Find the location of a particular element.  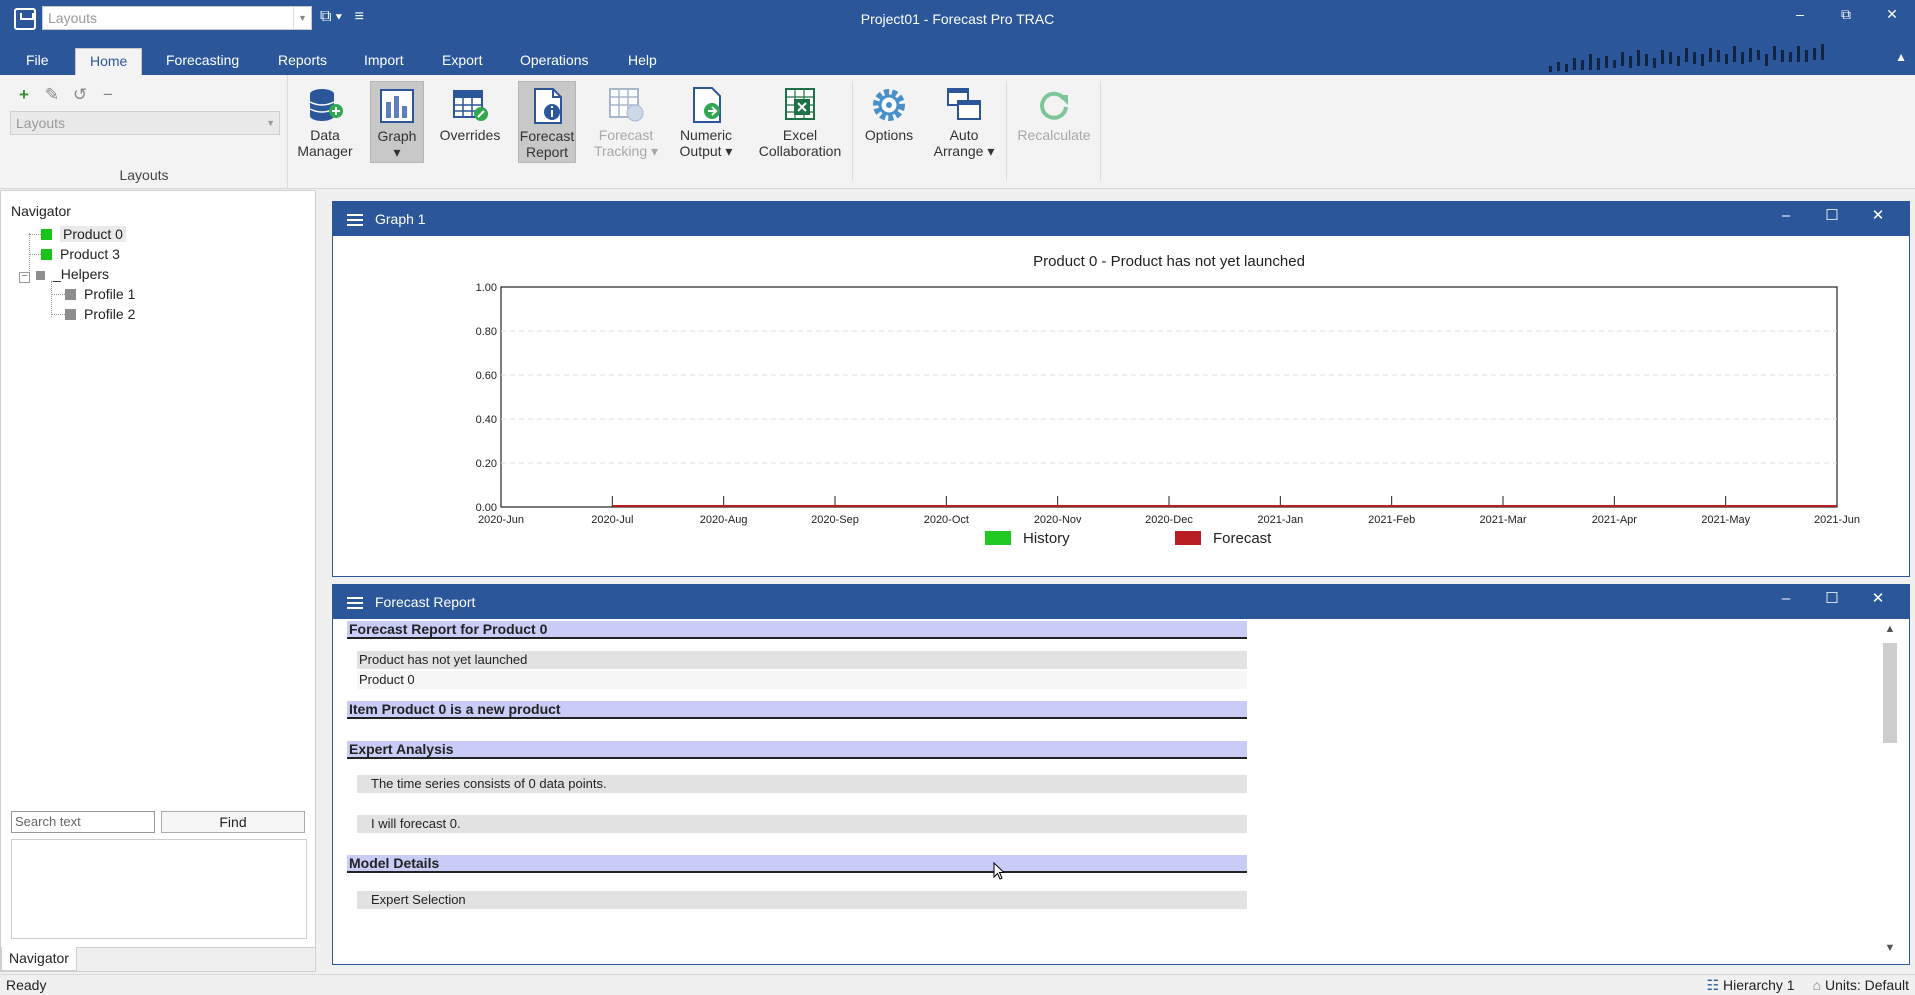

tree-item-label: Product 3 is located at coordinates (90, 254).